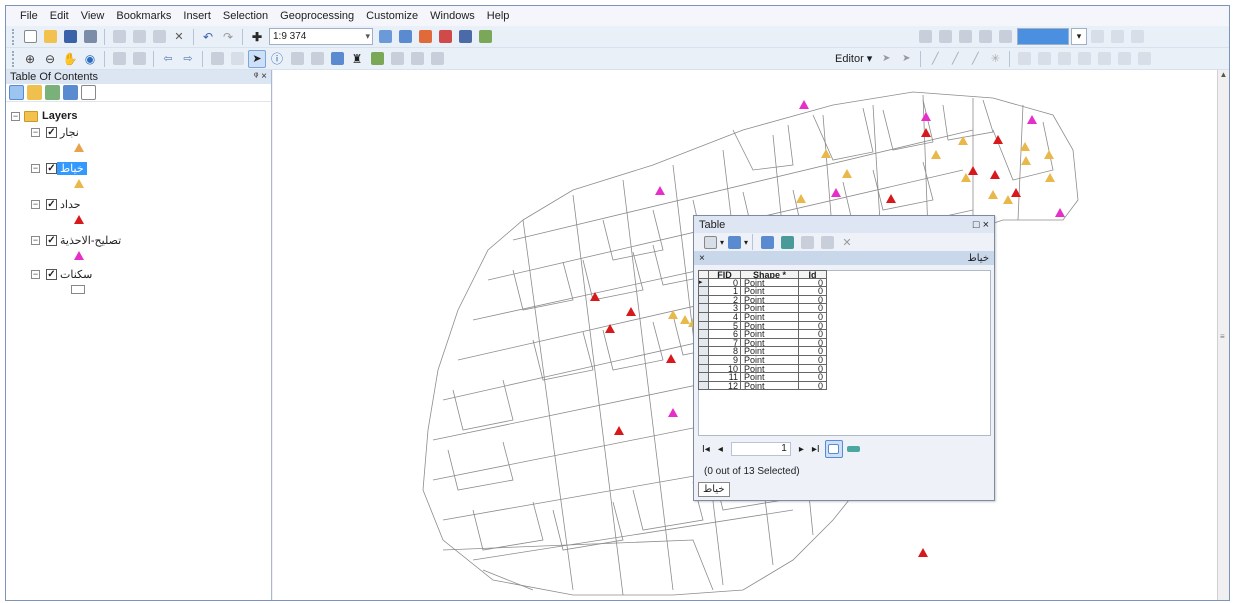 The height and width of the screenshot is (603, 1235). Describe the element at coordinates (770, 334) in the screenshot. I see `table-row: 6 Point 0` at that location.